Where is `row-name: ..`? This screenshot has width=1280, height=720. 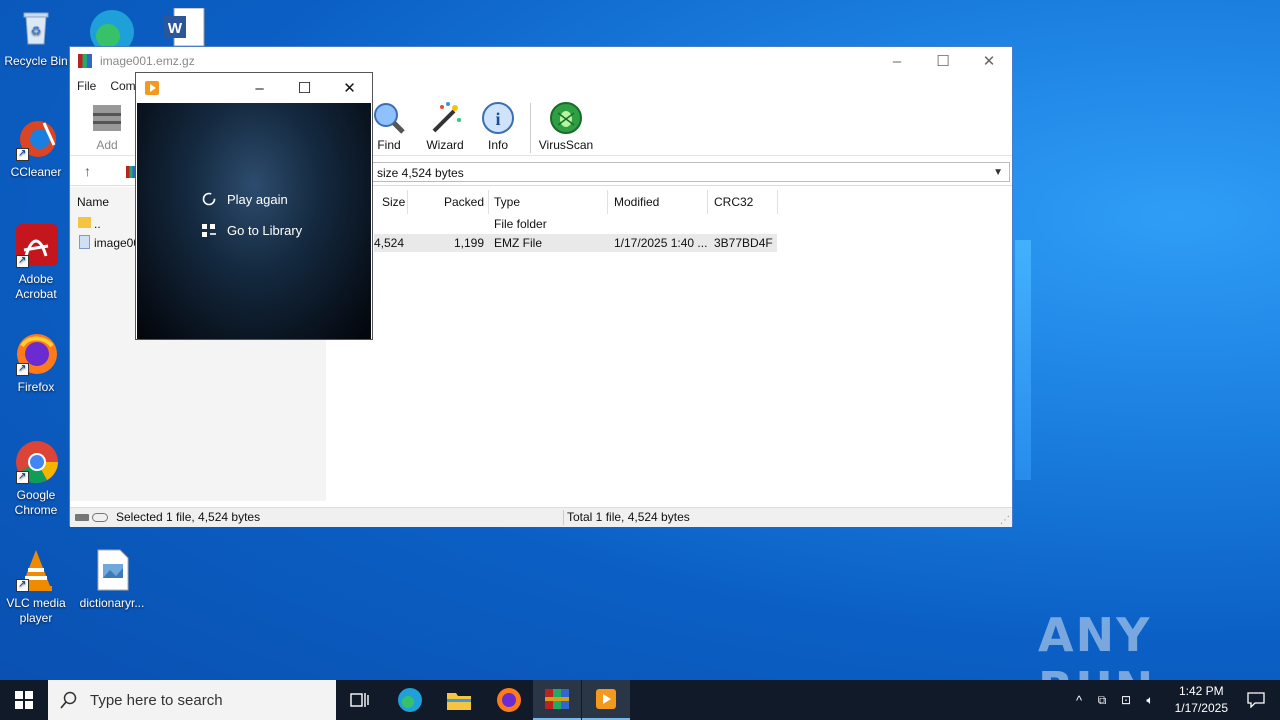
row-name: .. is located at coordinates (97, 224).